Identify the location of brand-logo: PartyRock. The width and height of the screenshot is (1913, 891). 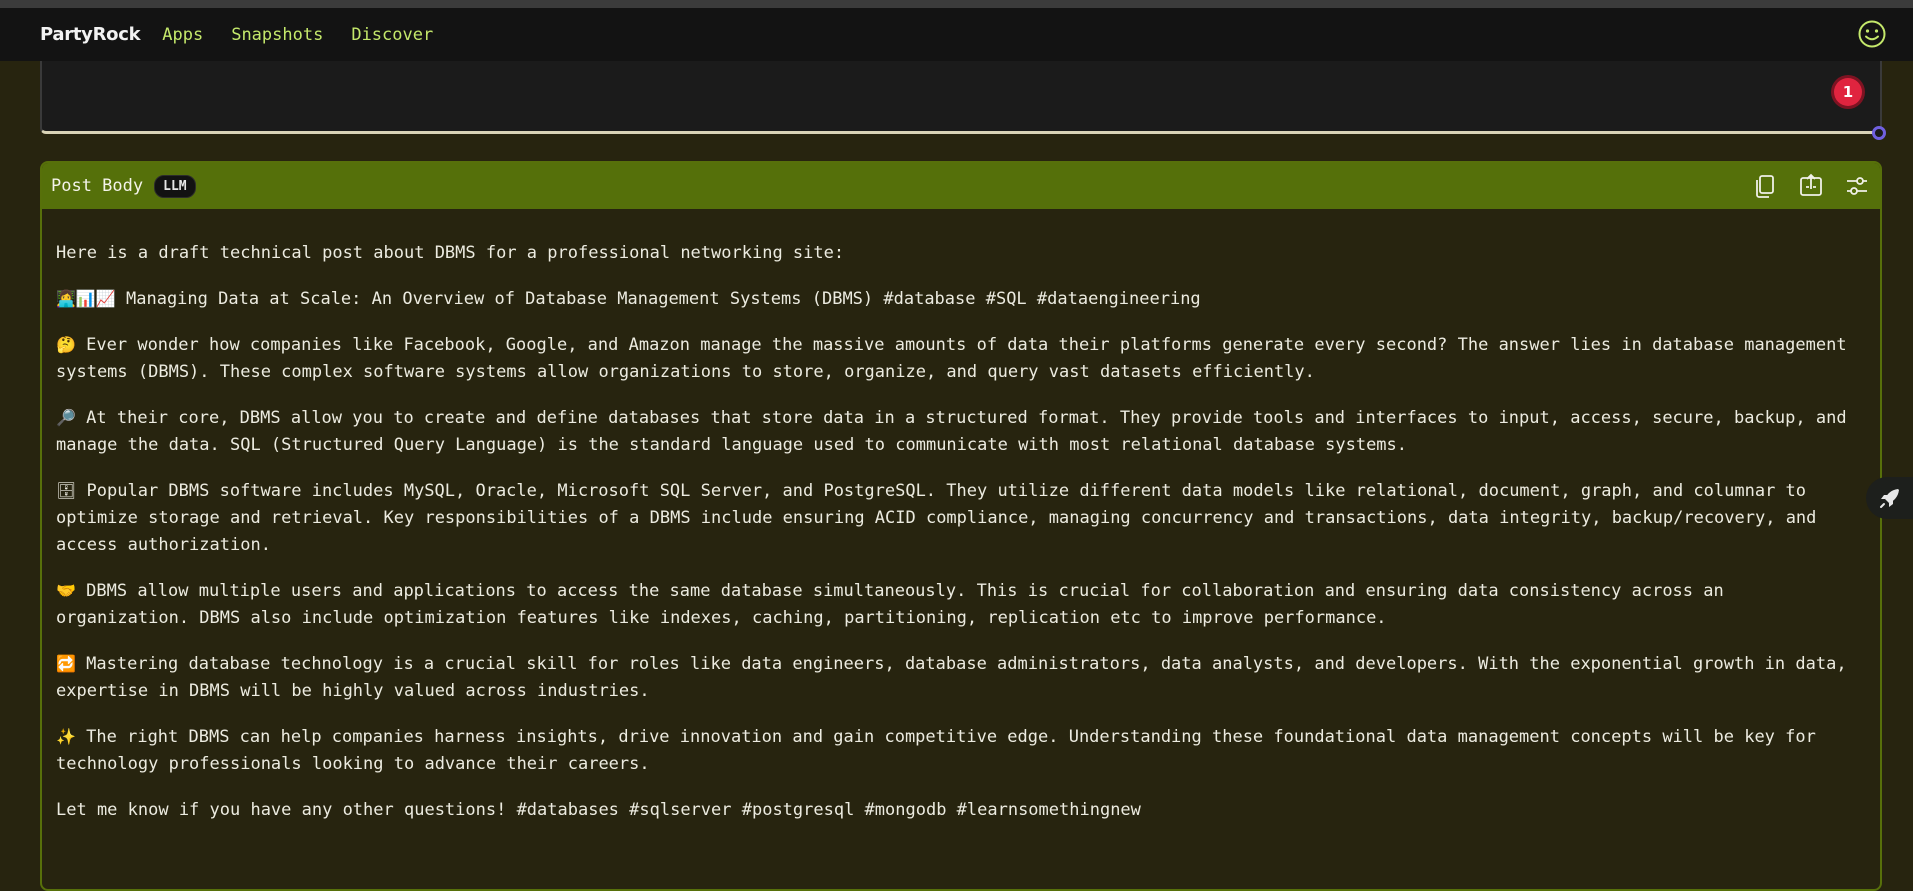
(90, 34).